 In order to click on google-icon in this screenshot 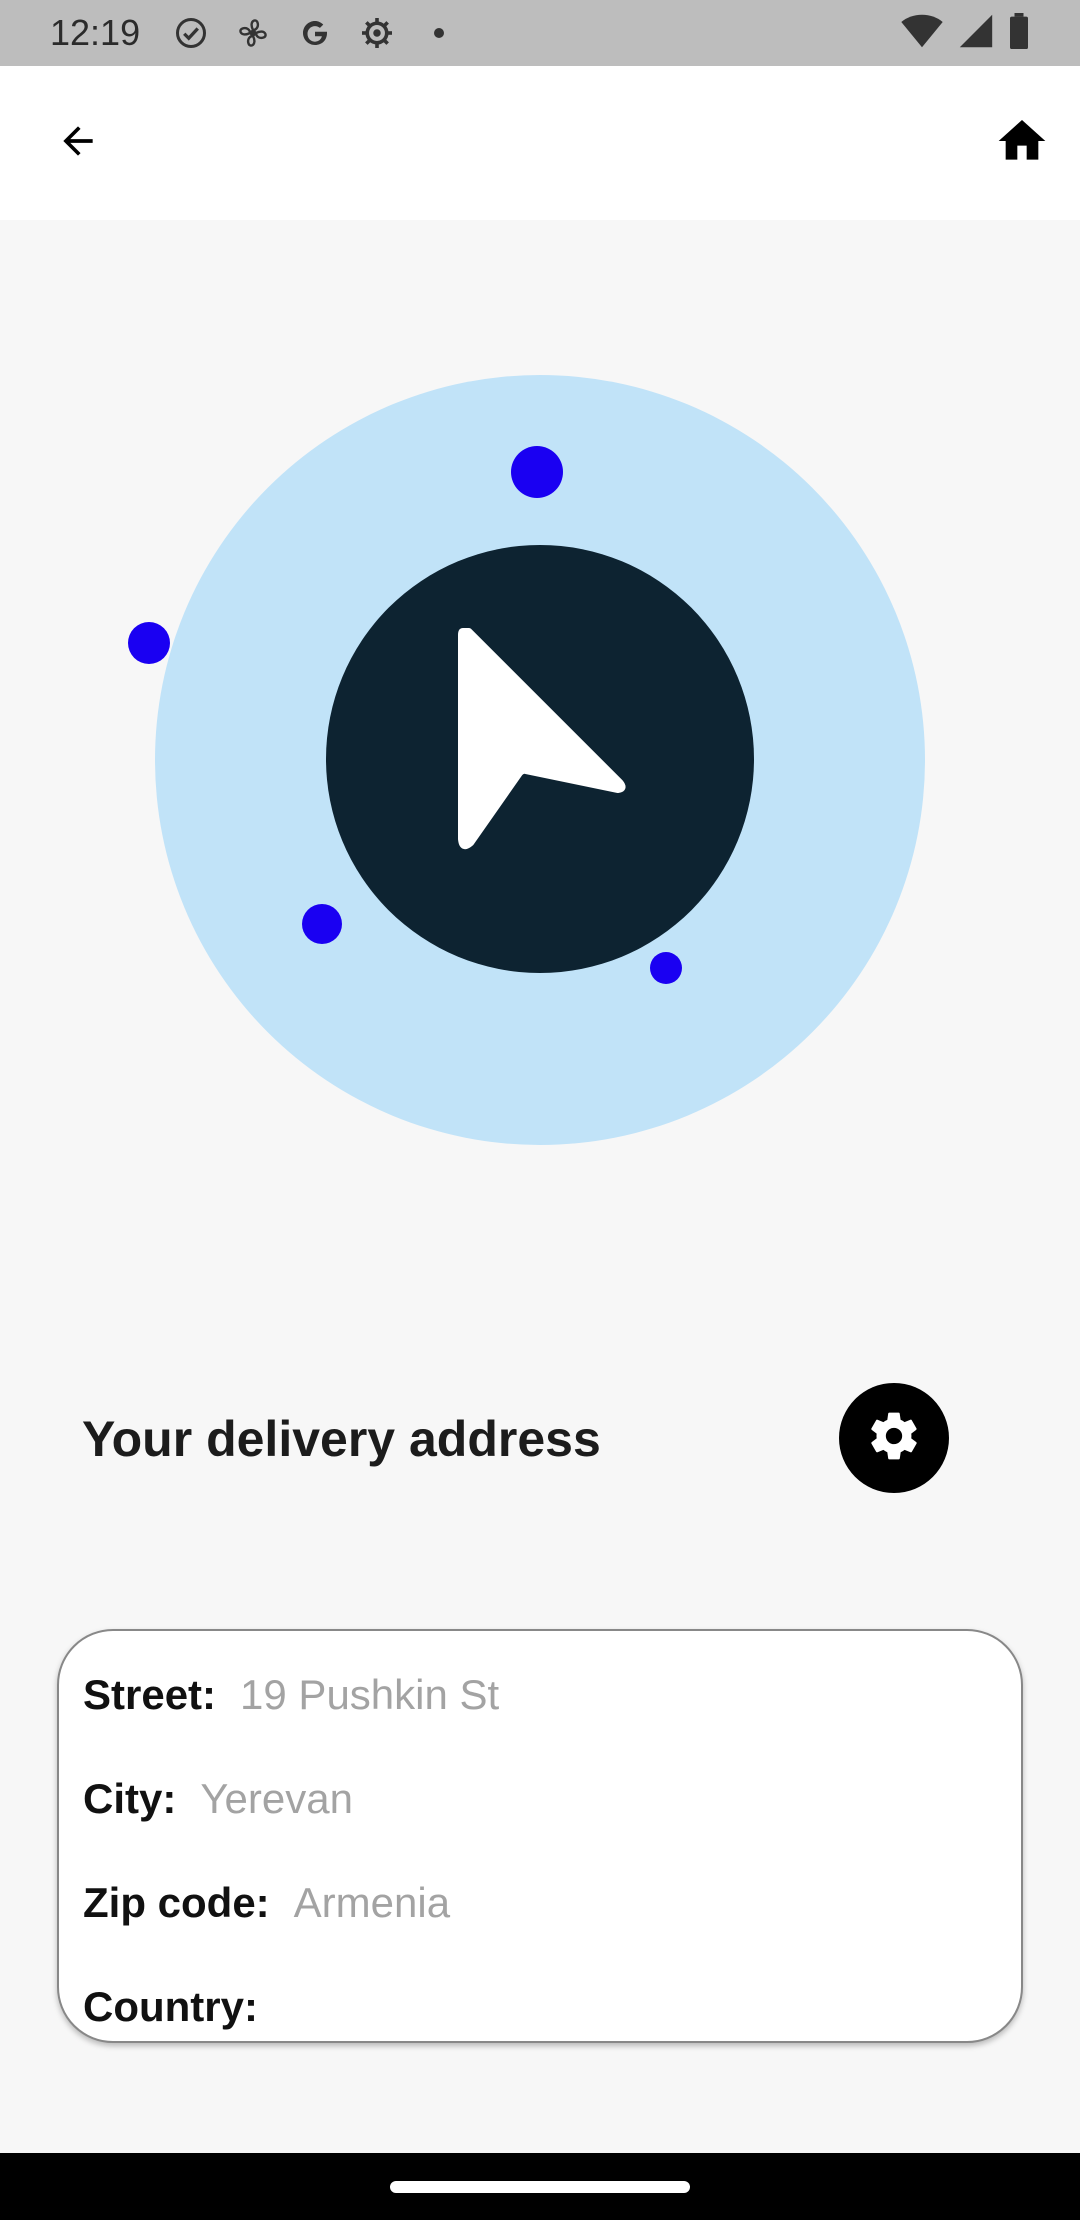, I will do `click(315, 33)`.